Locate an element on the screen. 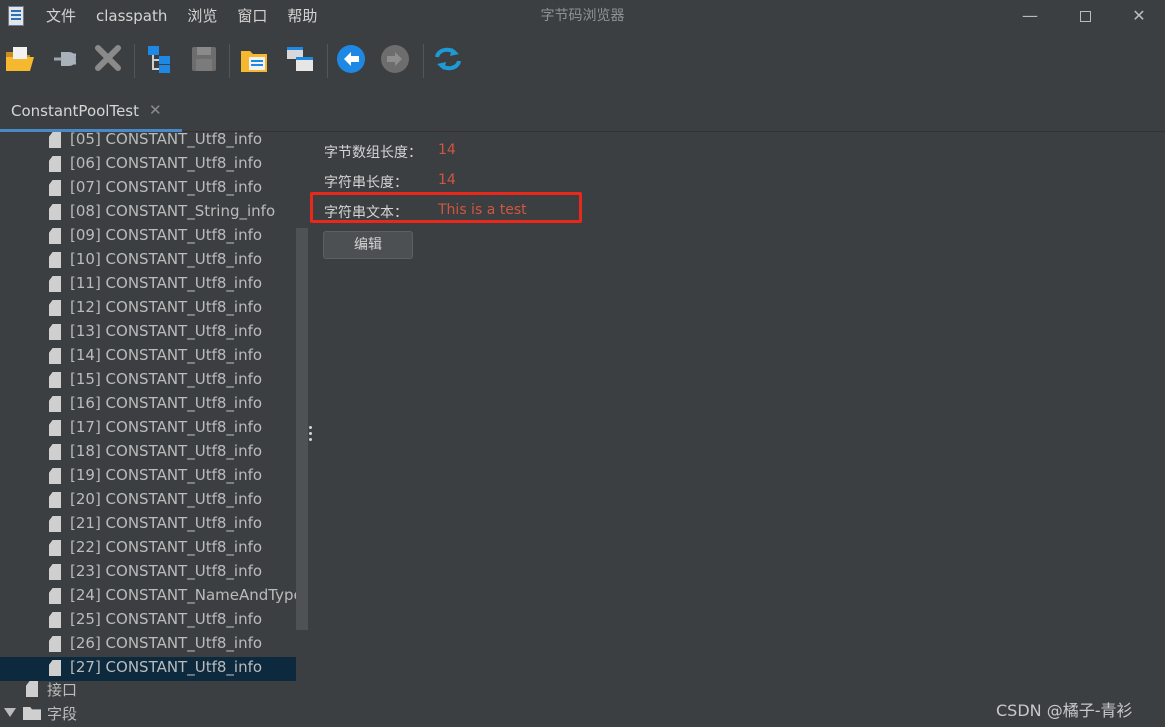  tree-node-interfaces: 接口 is located at coordinates (148, 690).